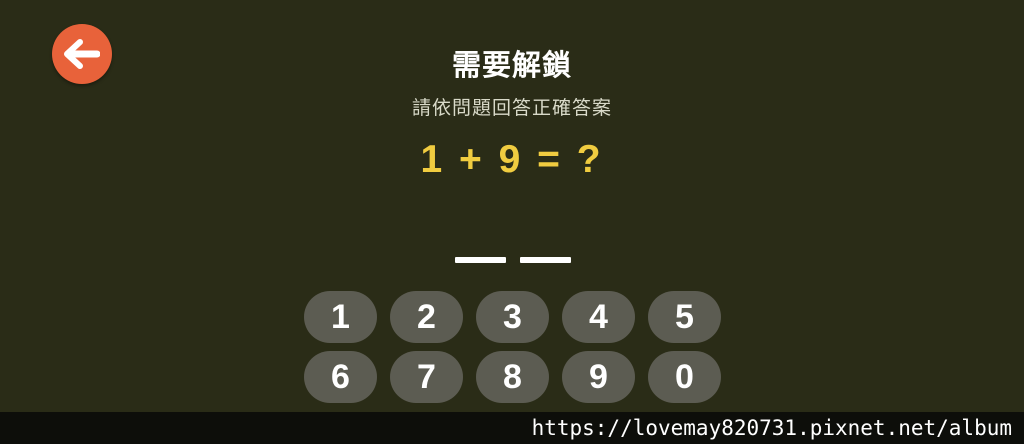 This screenshot has height=444, width=1024. I want to click on key-2: 2, so click(426, 317).